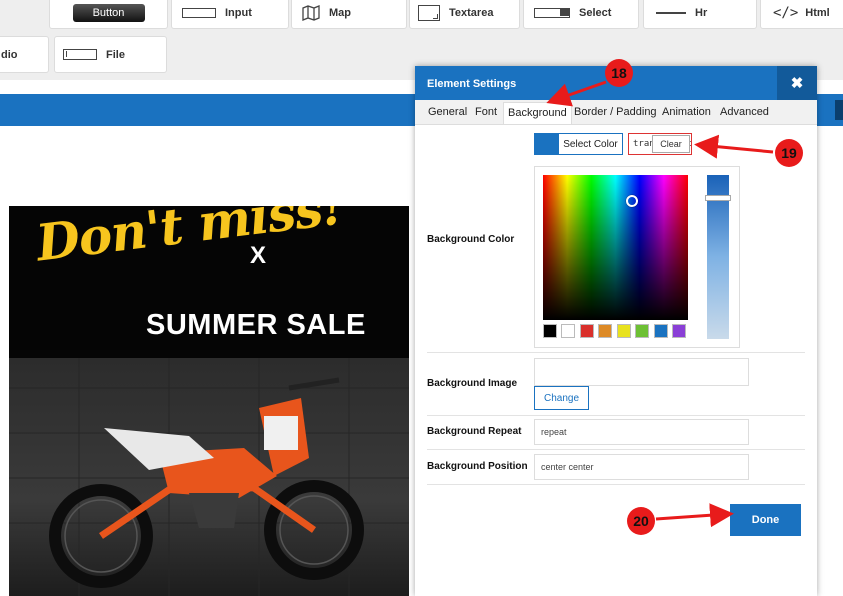  What do you see at coordinates (641, 521) in the screenshot?
I see `step-marker-20: 20` at bounding box center [641, 521].